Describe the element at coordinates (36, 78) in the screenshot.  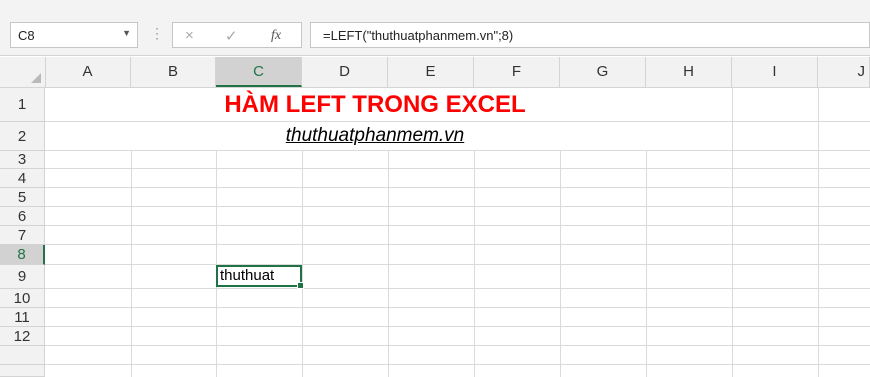
I see `select-all-icon` at that location.